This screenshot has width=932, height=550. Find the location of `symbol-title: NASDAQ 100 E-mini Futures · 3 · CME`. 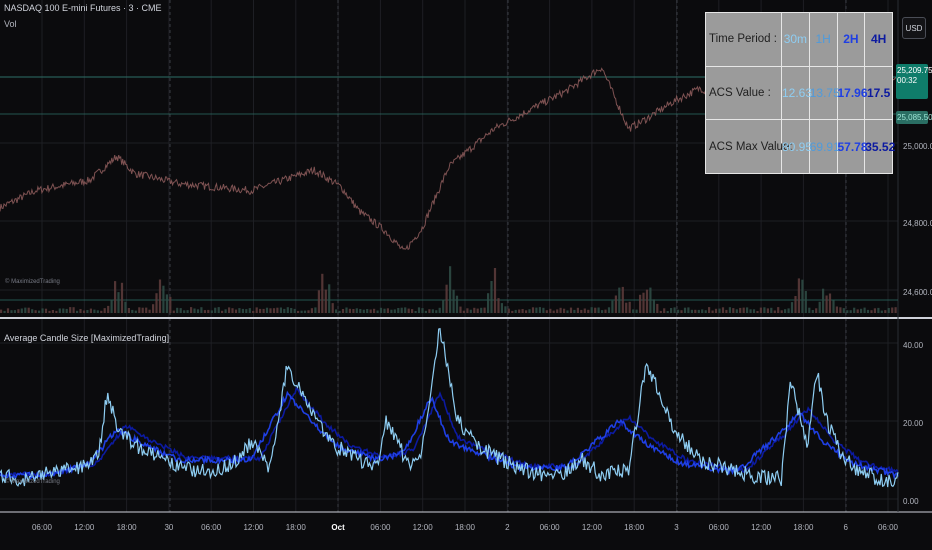

symbol-title: NASDAQ 100 E-mini Futures · 3 · CME is located at coordinates (83, 8).